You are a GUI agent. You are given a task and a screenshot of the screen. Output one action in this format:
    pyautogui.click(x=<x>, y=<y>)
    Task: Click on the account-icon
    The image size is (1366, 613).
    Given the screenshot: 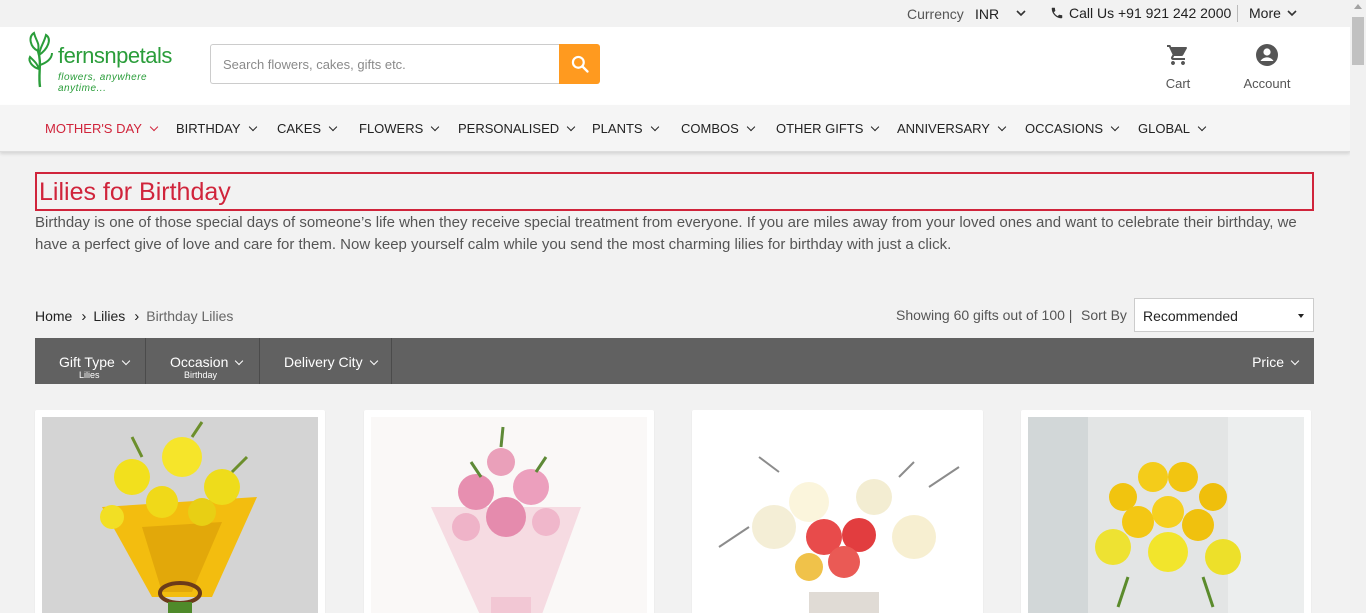 What is the action you would take?
    pyautogui.click(x=1267, y=55)
    